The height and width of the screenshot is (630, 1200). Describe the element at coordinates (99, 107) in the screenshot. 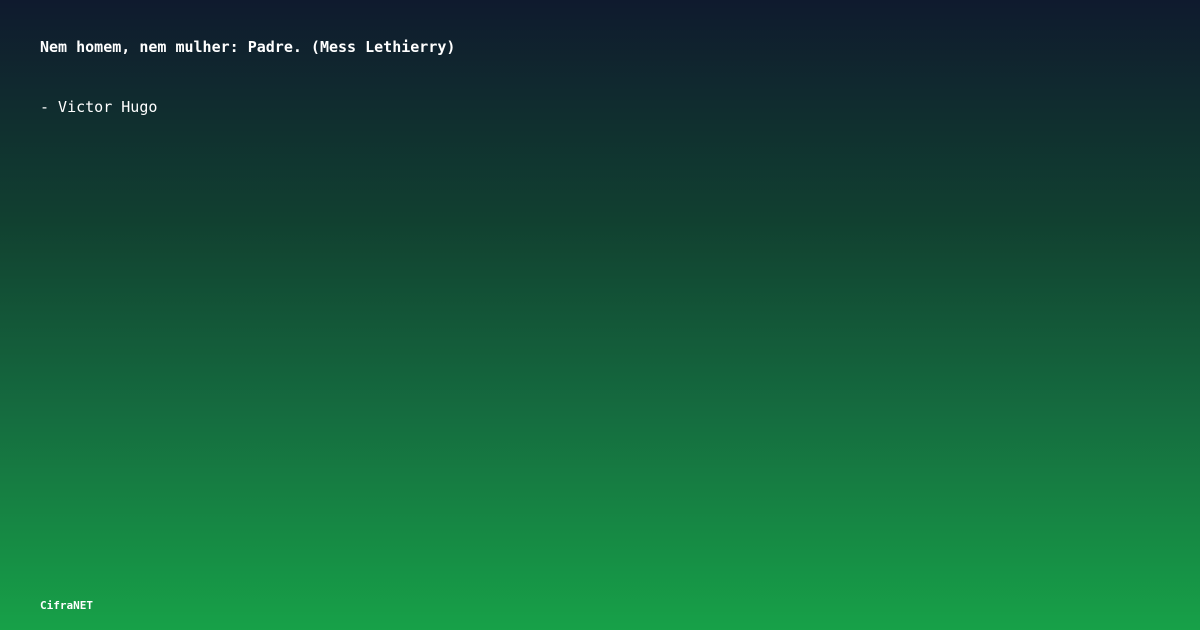

I see `quote-author: - Victor Hugo` at that location.